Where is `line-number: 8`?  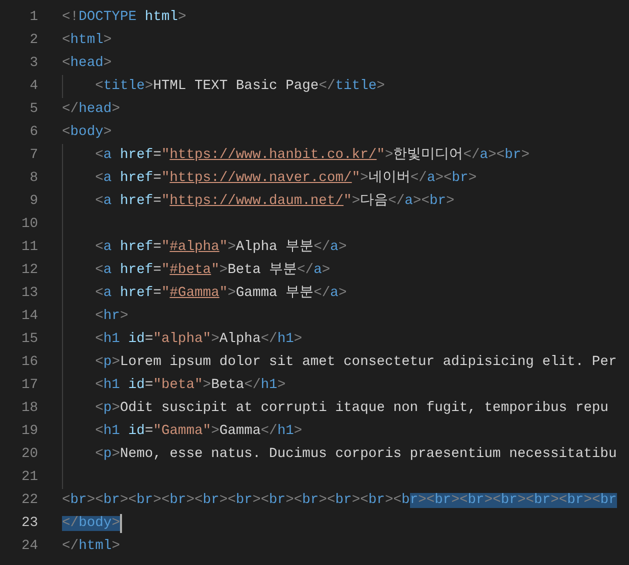
line-number: 8 is located at coordinates (33, 179).